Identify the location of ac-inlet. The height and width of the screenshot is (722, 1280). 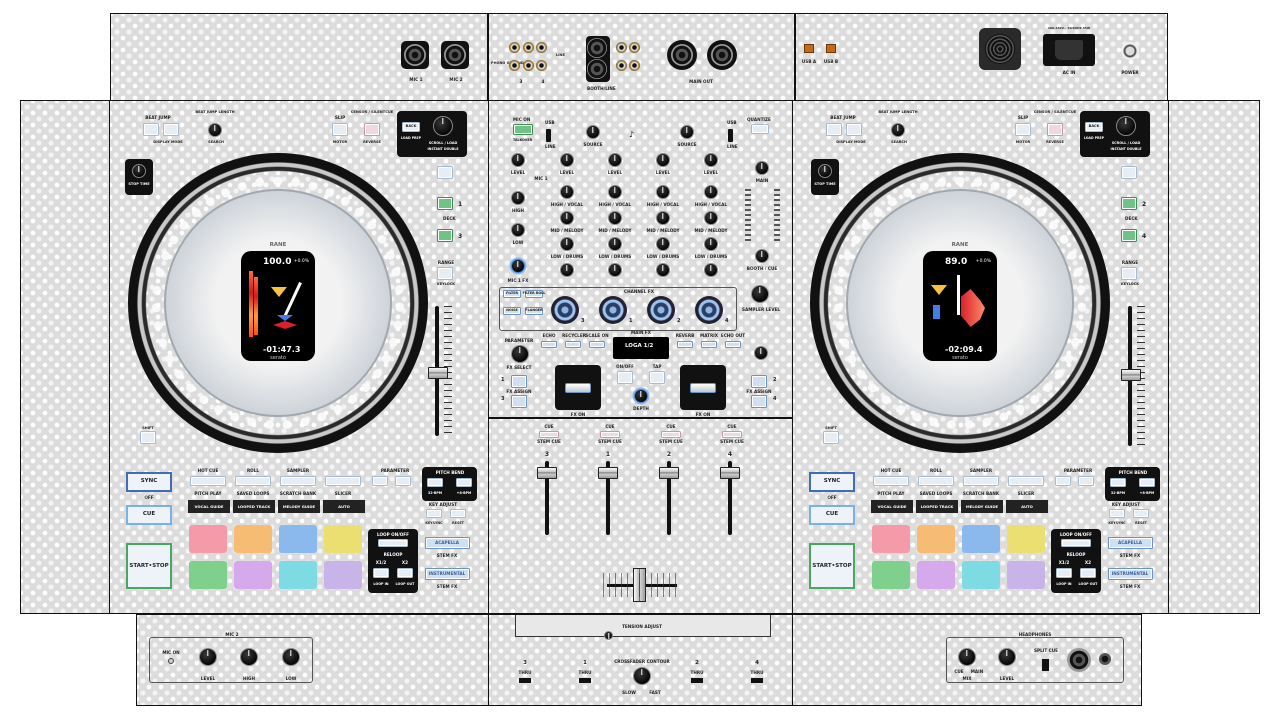
(1069, 50).